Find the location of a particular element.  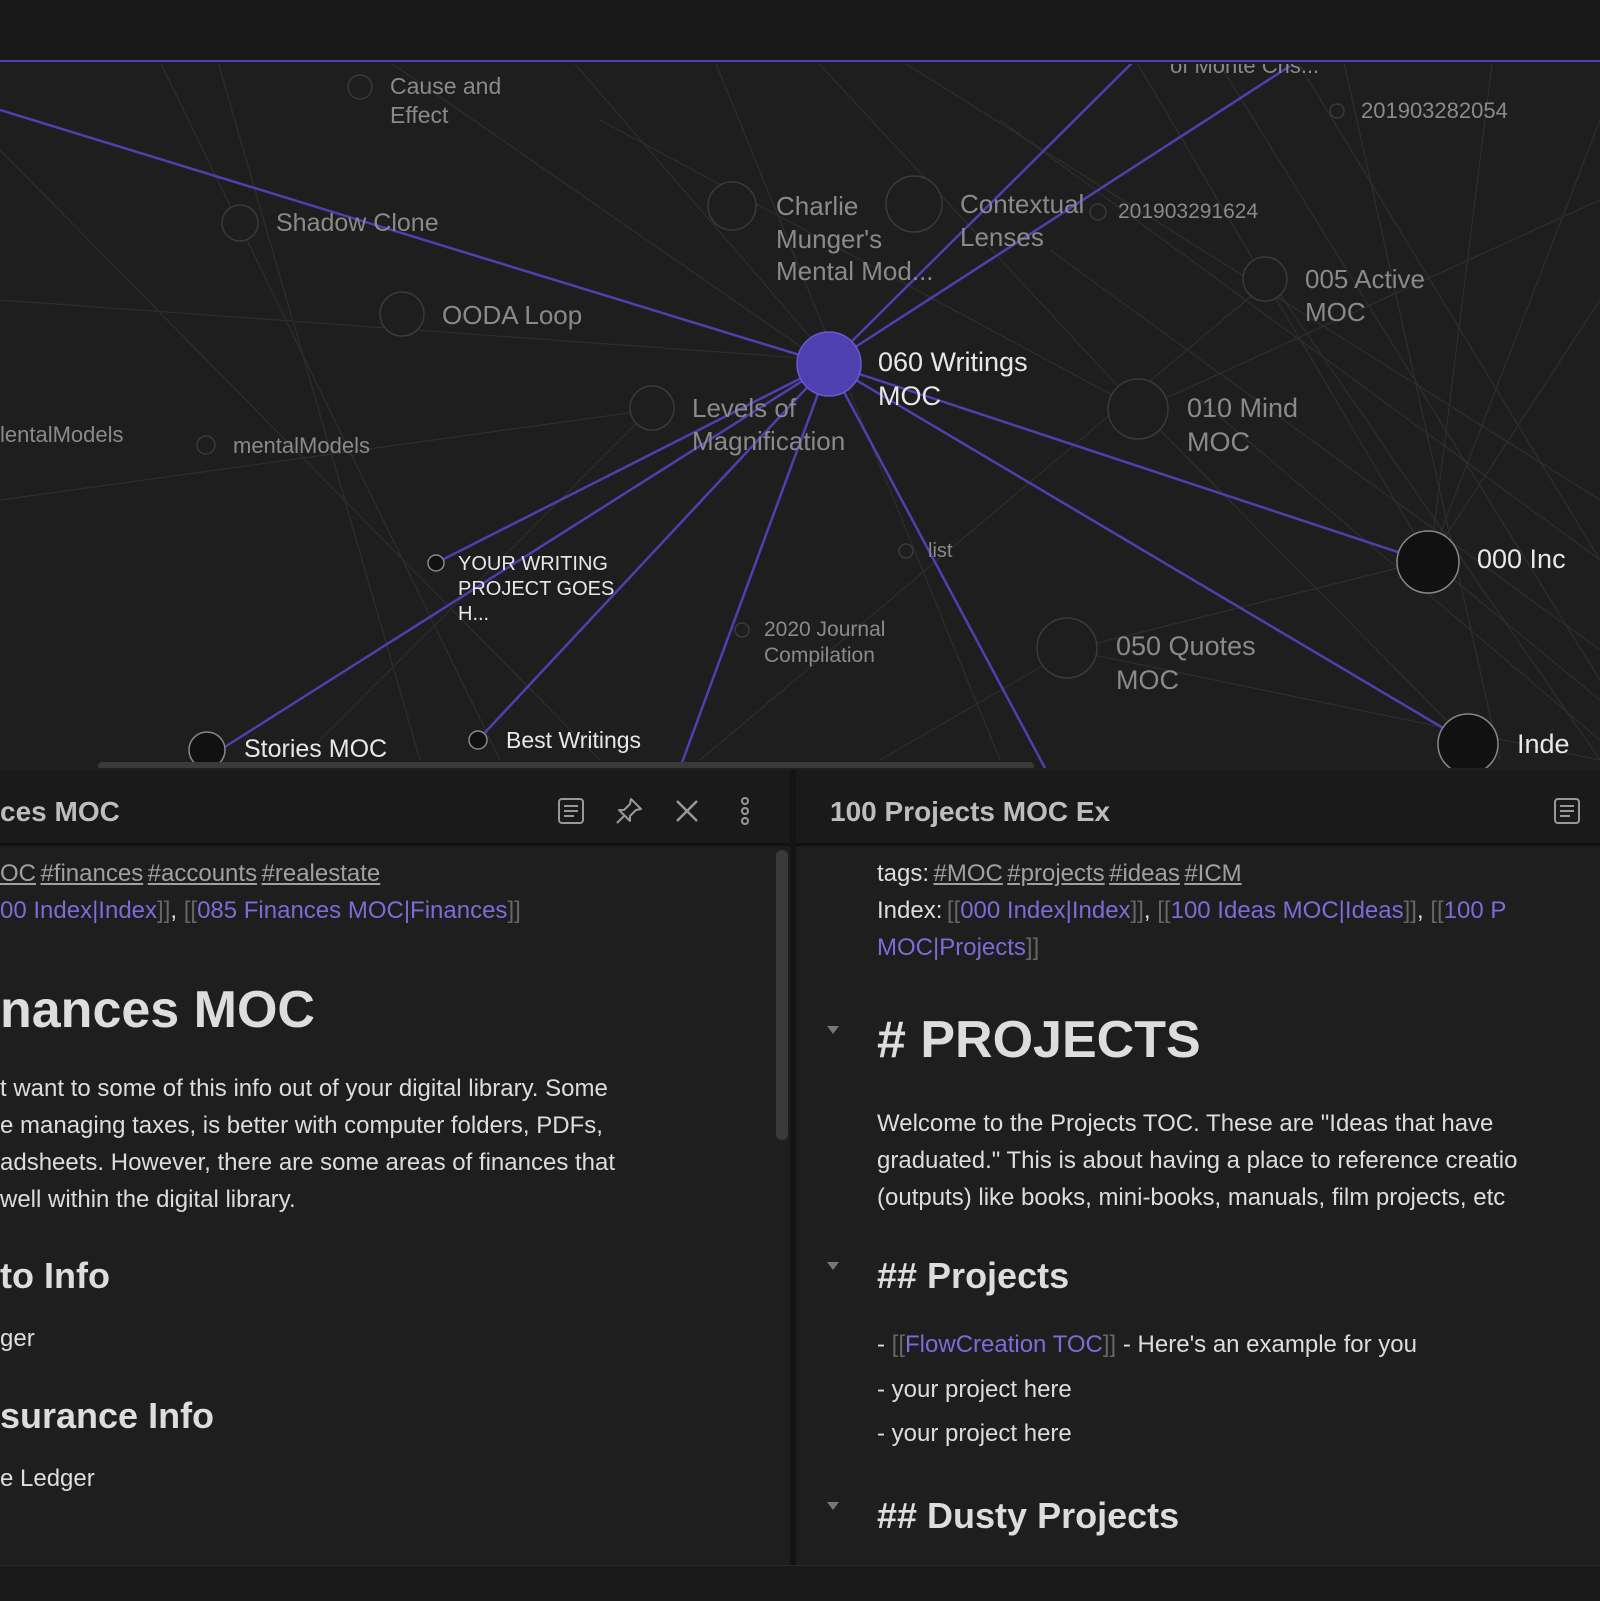

wikilink: 085 Finances MOC|Finances is located at coordinates (352, 910).